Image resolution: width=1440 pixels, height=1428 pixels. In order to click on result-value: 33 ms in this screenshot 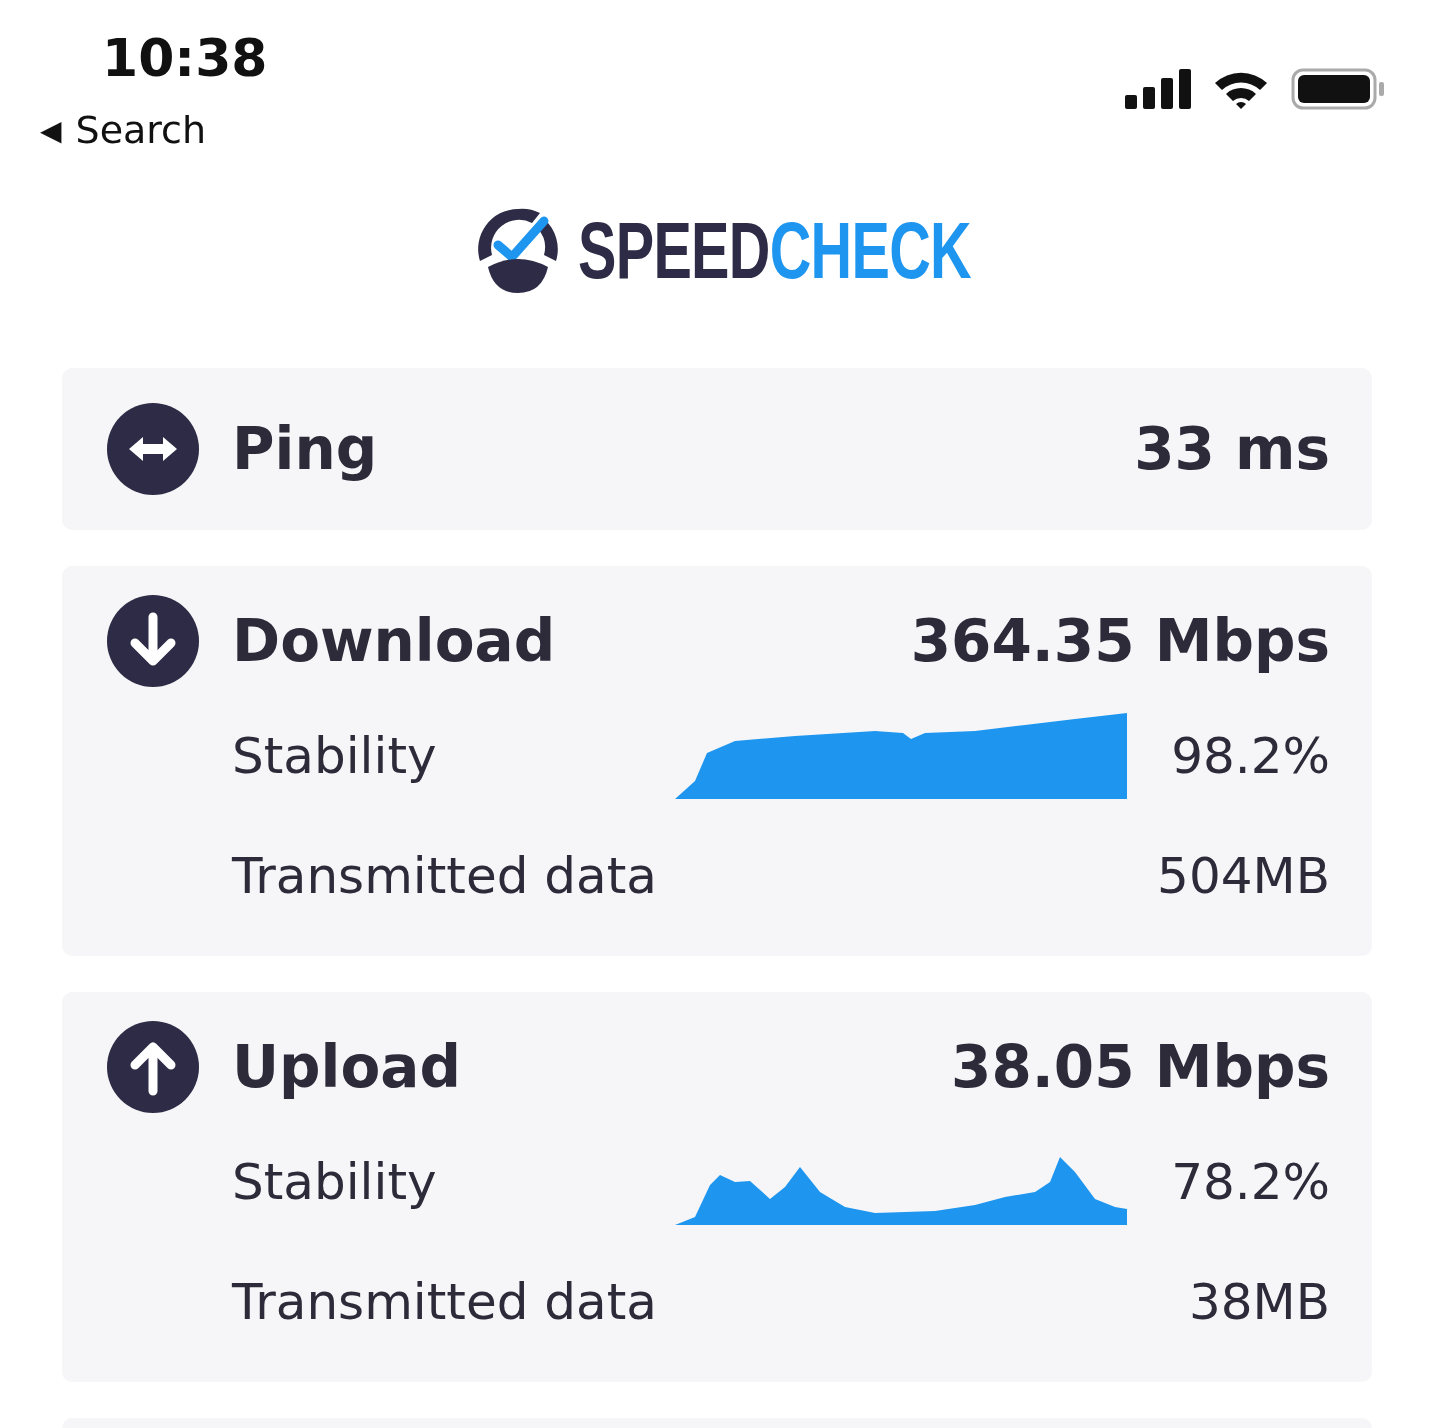, I will do `click(1232, 449)`.